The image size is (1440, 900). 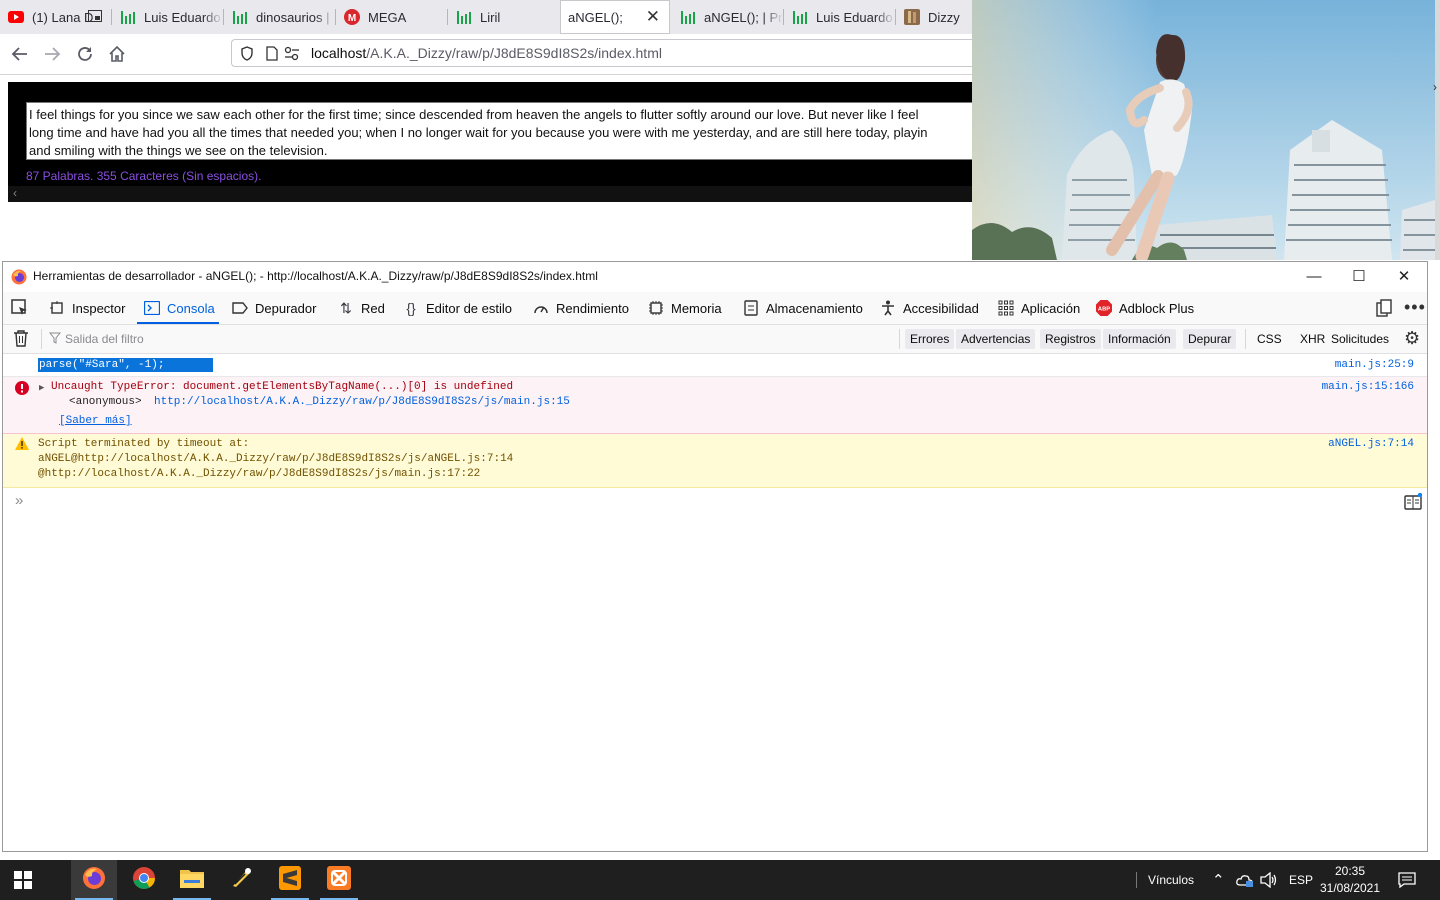 What do you see at coordinates (1314, 276) in the screenshot?
I see `minimize-button: —` at bounding box center [1314, 276].